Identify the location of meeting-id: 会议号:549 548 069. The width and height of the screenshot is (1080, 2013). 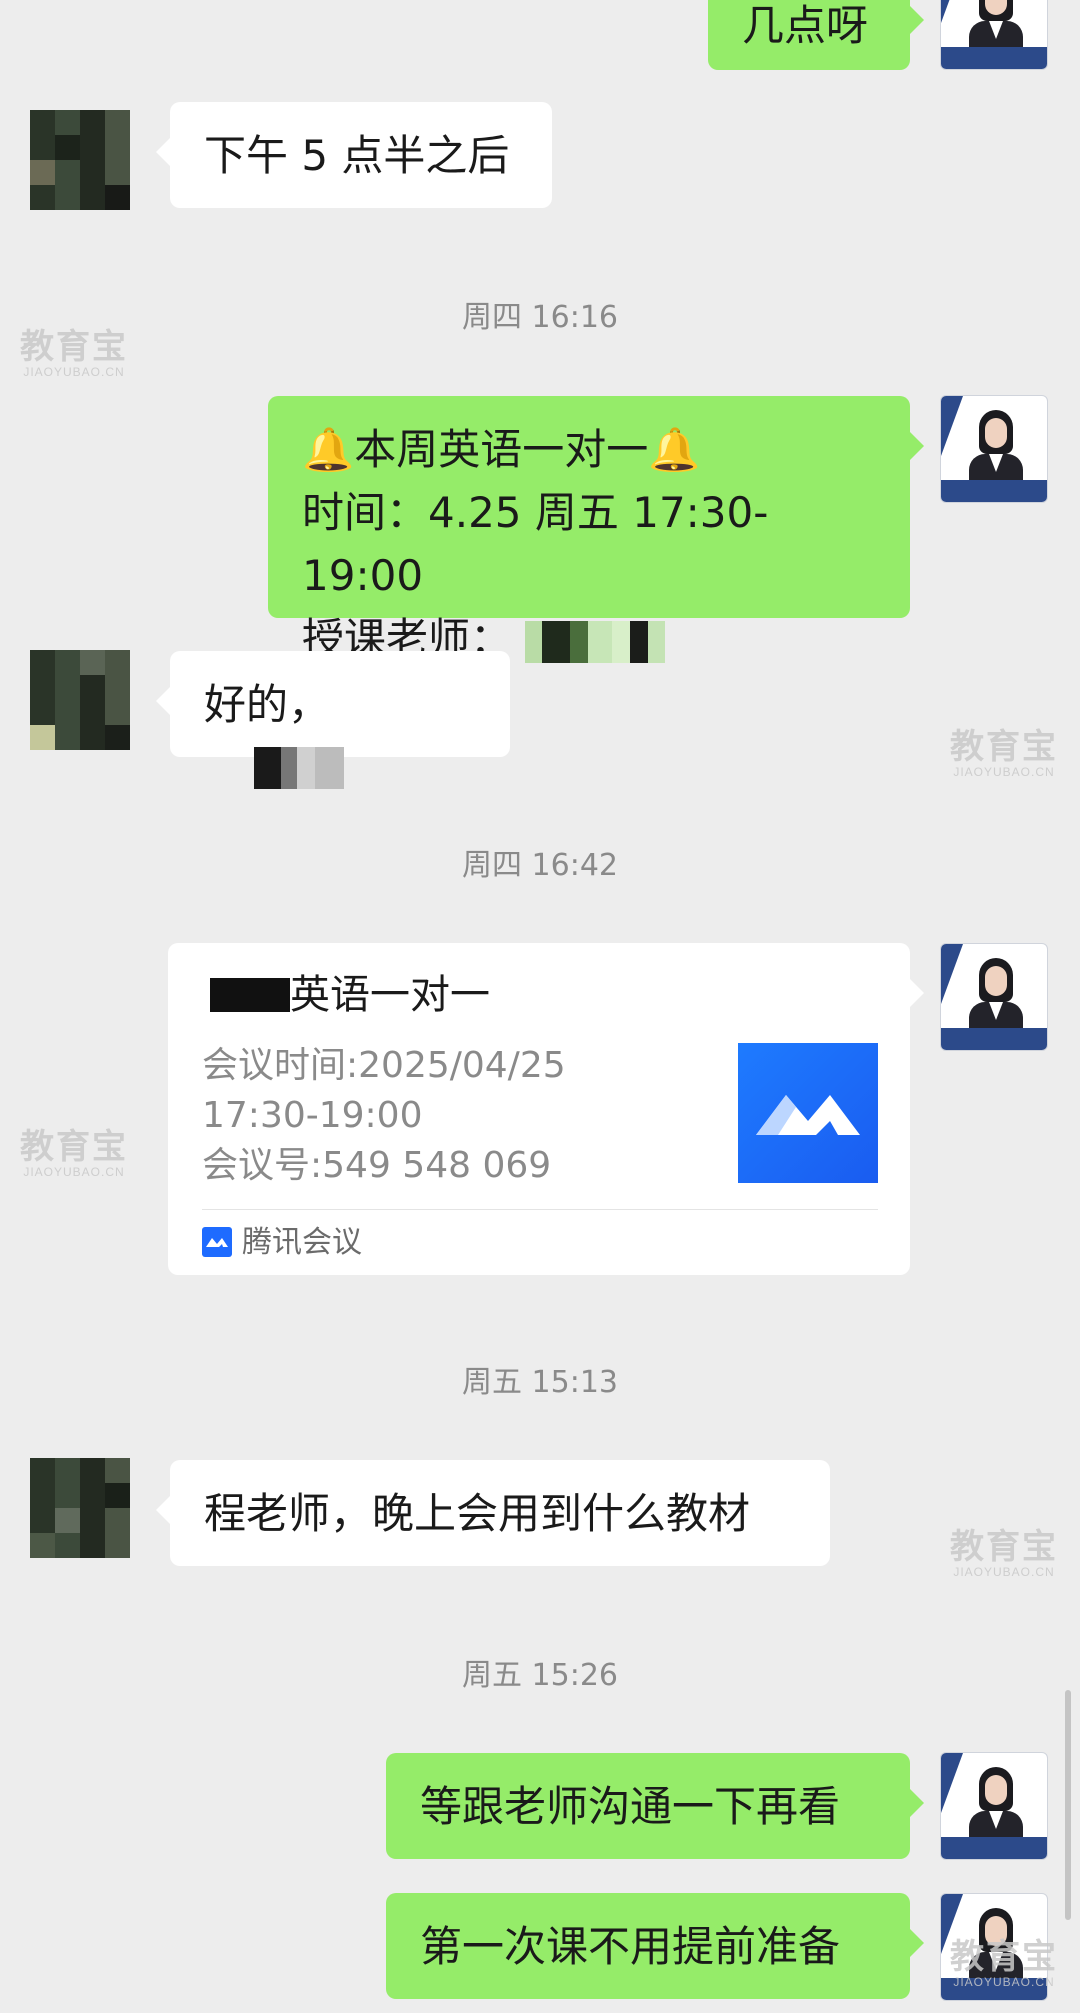
(377, 1165).